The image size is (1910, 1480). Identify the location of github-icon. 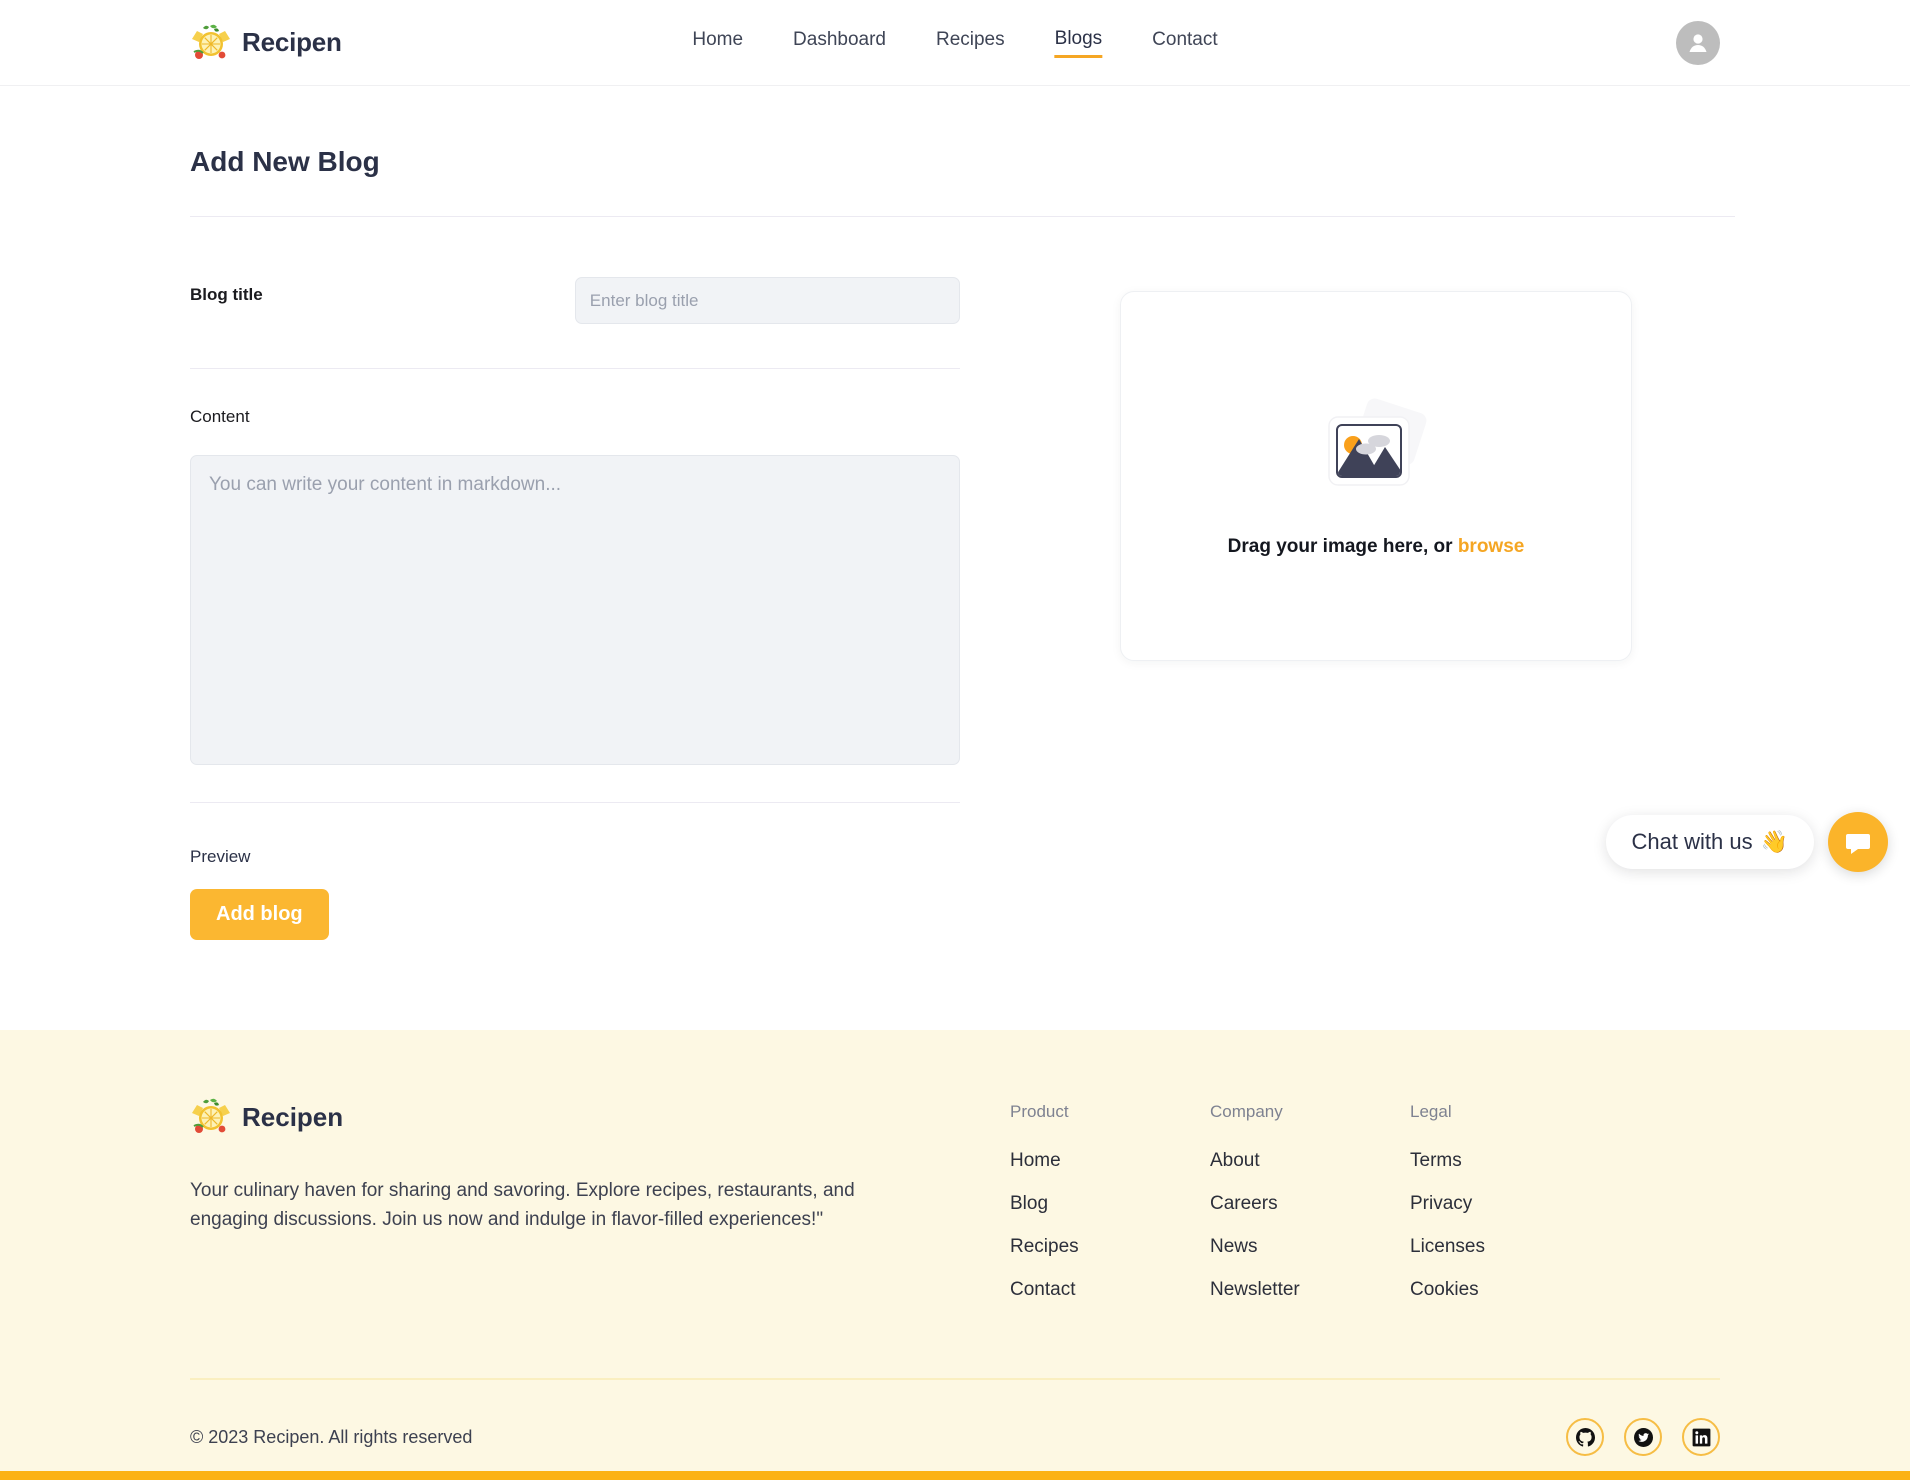
(1585, 1437).